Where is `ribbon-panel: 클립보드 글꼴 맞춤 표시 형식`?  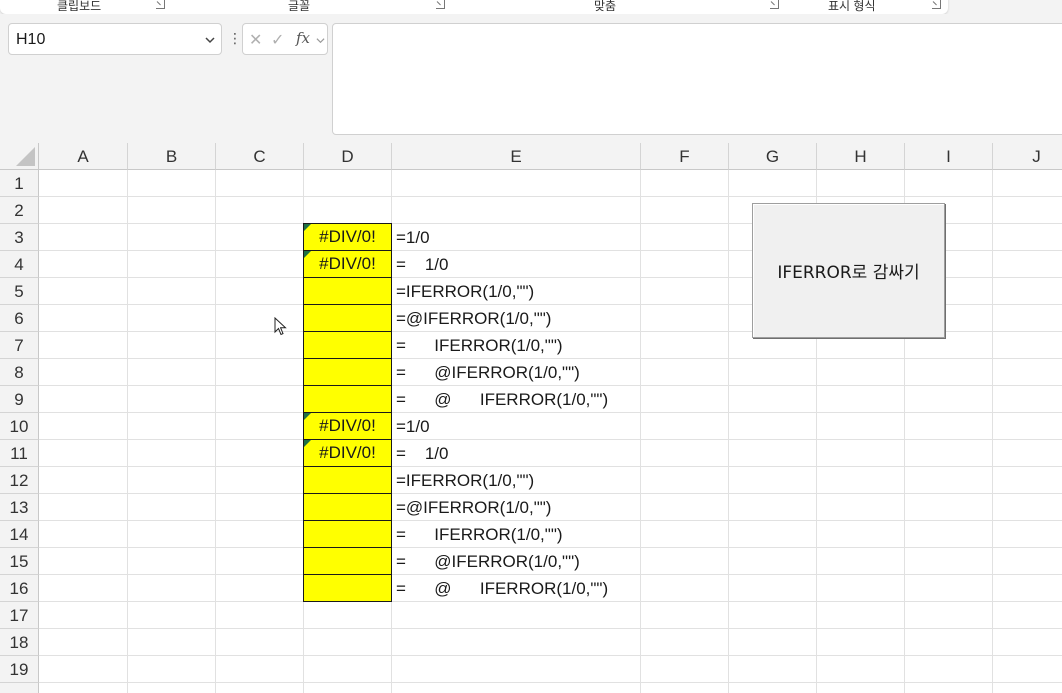
ribbon-panel: 클립보드 글꼴 맞춤 표시 형식 is located at coordinates (474, 7).